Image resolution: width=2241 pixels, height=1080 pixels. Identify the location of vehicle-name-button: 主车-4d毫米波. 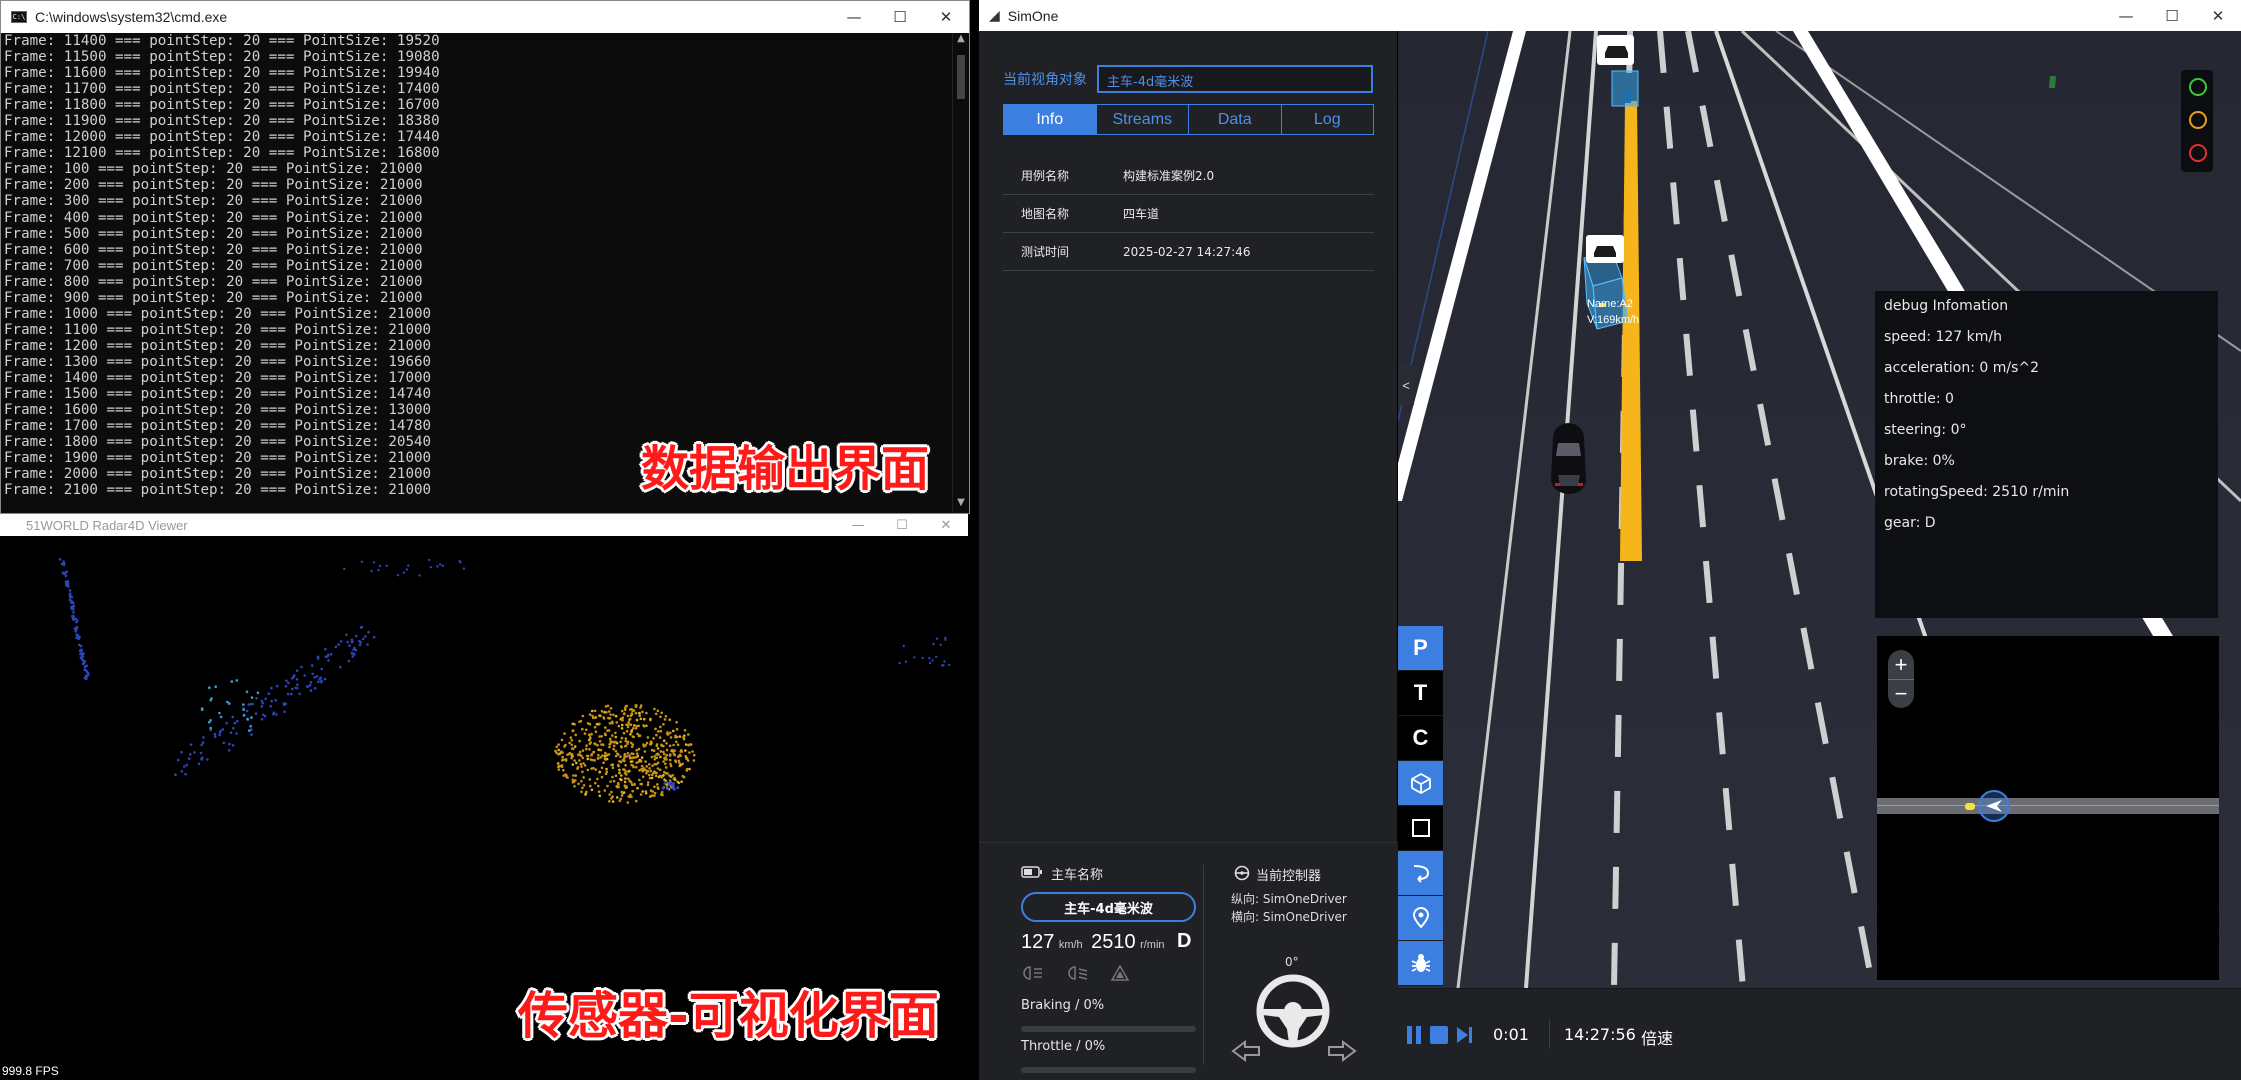
(1108, 907).